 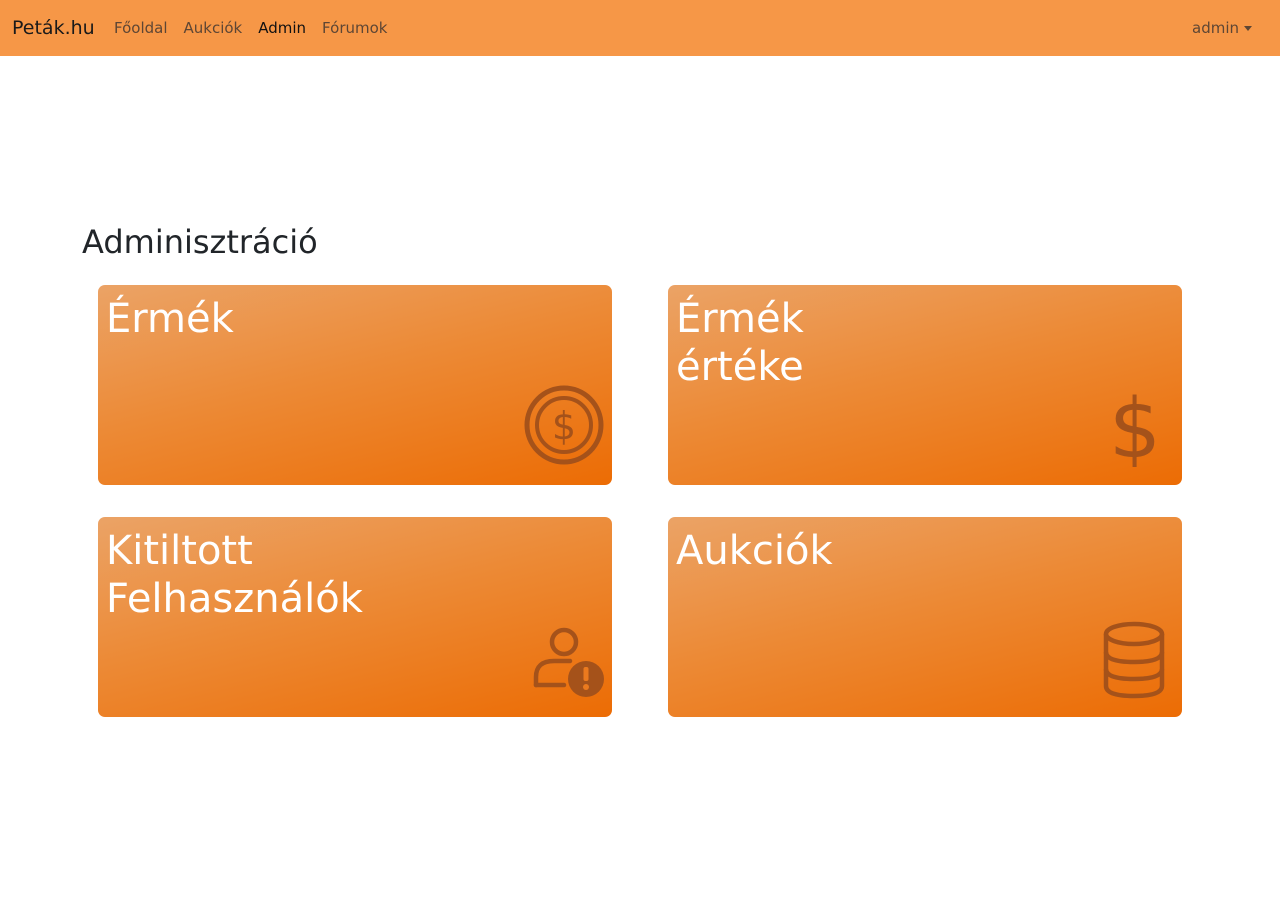 What do you see at coordinates (234, 575) in the screenshot?
I see `card-title: Kitiltott Felhasználók` at bounding box center [234, 575].